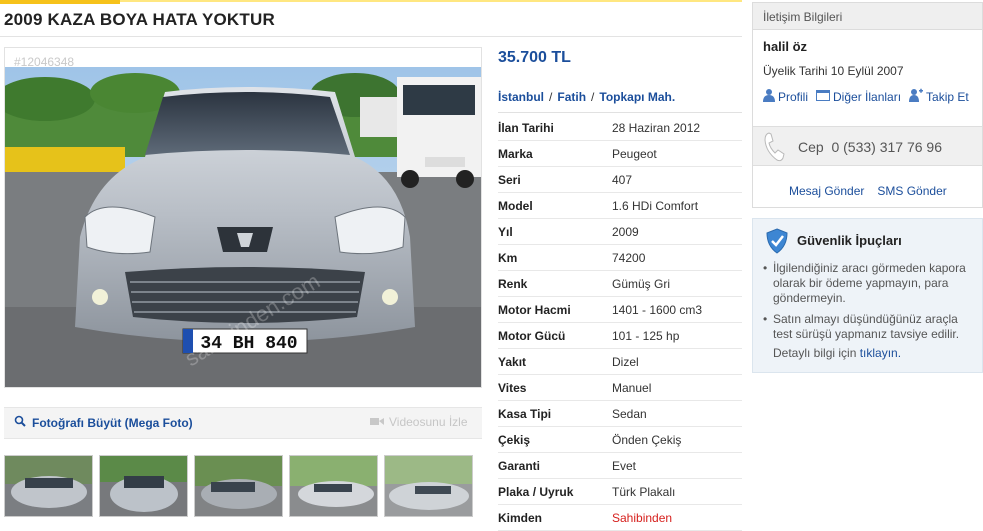 Image resolution: width=983 pixels, height=531 pixels. I want to click on detail-value: Önden Çekiş, so click(647, 439).